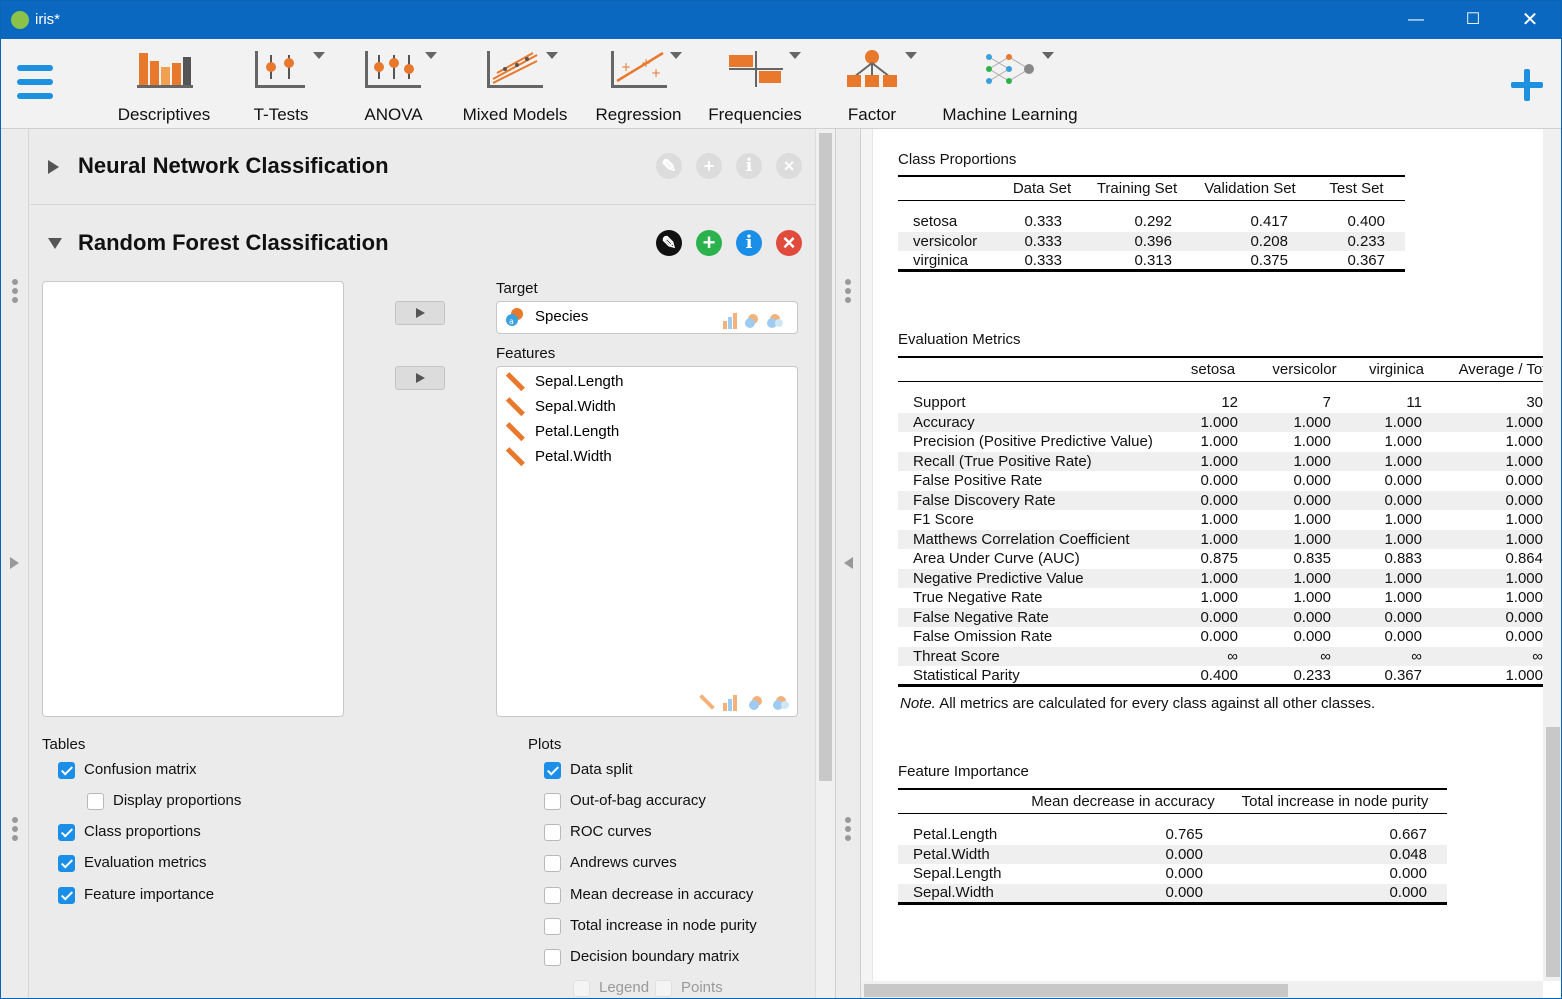 This screenshot has width=1562, height=999. What do you see at coordinates (1033, 369) in the screenshot?
I see `column-header` at bounding box center [1033, 369].